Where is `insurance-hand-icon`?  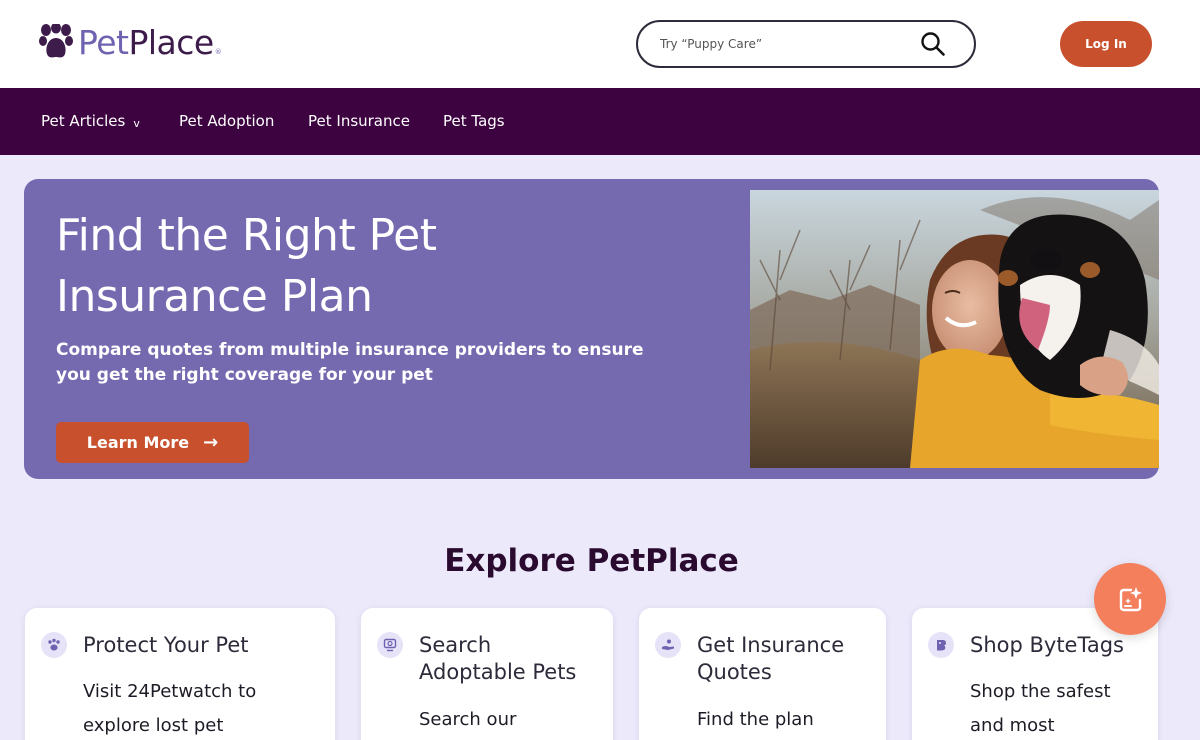
insurance-hand-icon is located at coordinates (668, 645).